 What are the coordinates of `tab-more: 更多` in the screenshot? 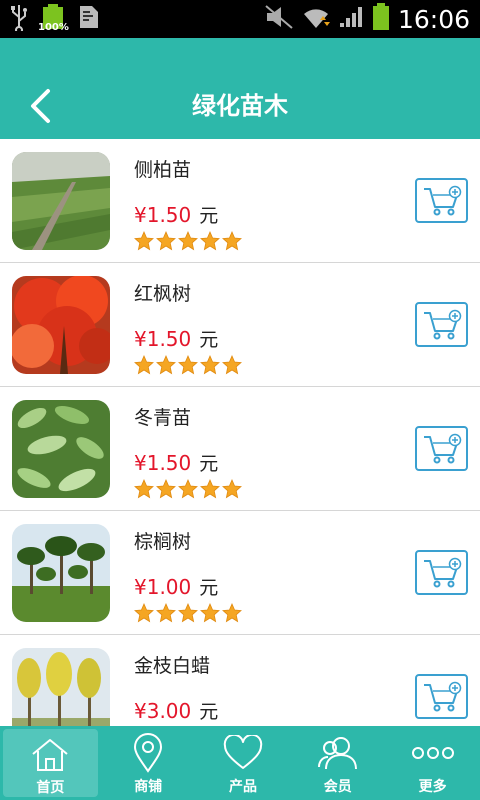 It's located at (432, 763).